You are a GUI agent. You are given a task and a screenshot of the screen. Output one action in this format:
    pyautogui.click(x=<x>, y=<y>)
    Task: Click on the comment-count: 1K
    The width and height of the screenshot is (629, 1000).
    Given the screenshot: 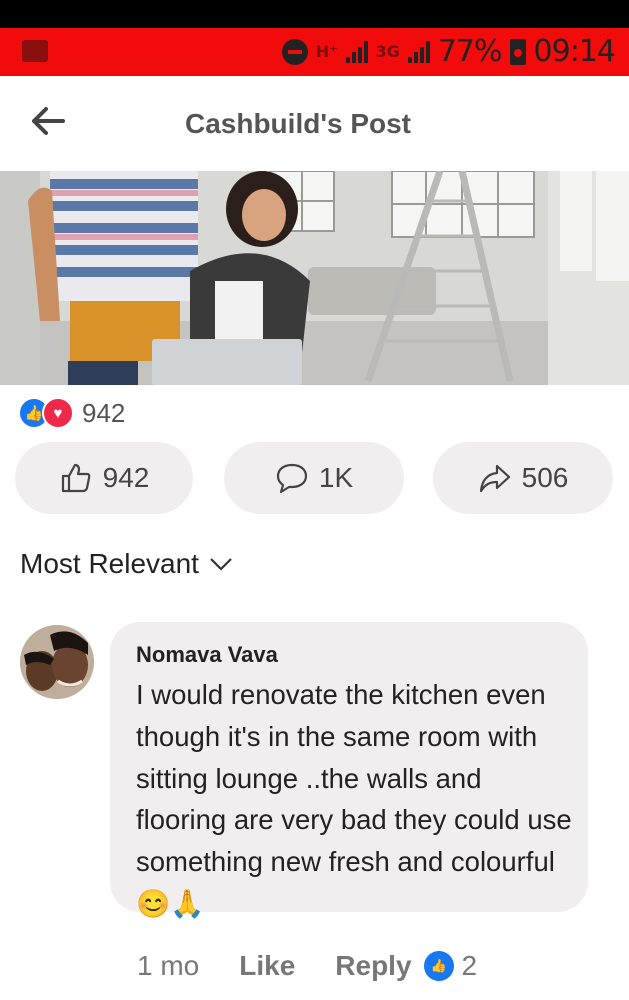 What is the action you would take?
    pyautogui.click(x=336, y=477)
    